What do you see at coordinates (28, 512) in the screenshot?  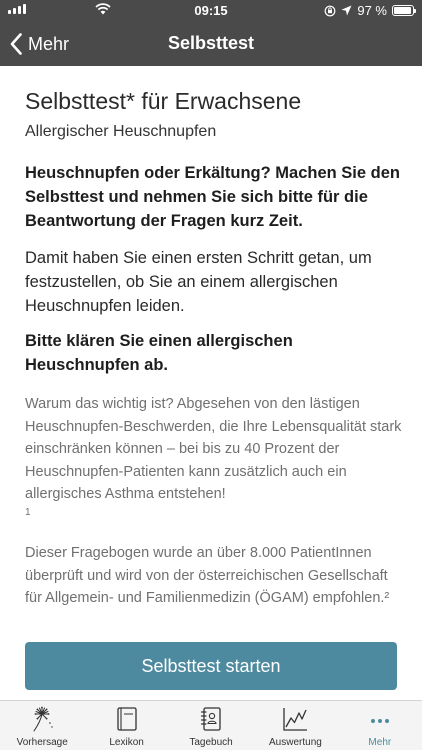 I see `footnote-marker: 1` at bounding box center [28, 512].